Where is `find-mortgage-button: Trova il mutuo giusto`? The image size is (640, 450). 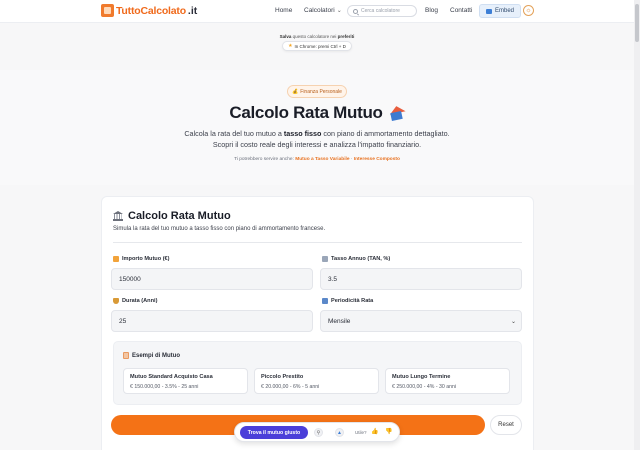
find-mortgage-button: Trova il mutuo giusto is located at coordinates (274, 432).